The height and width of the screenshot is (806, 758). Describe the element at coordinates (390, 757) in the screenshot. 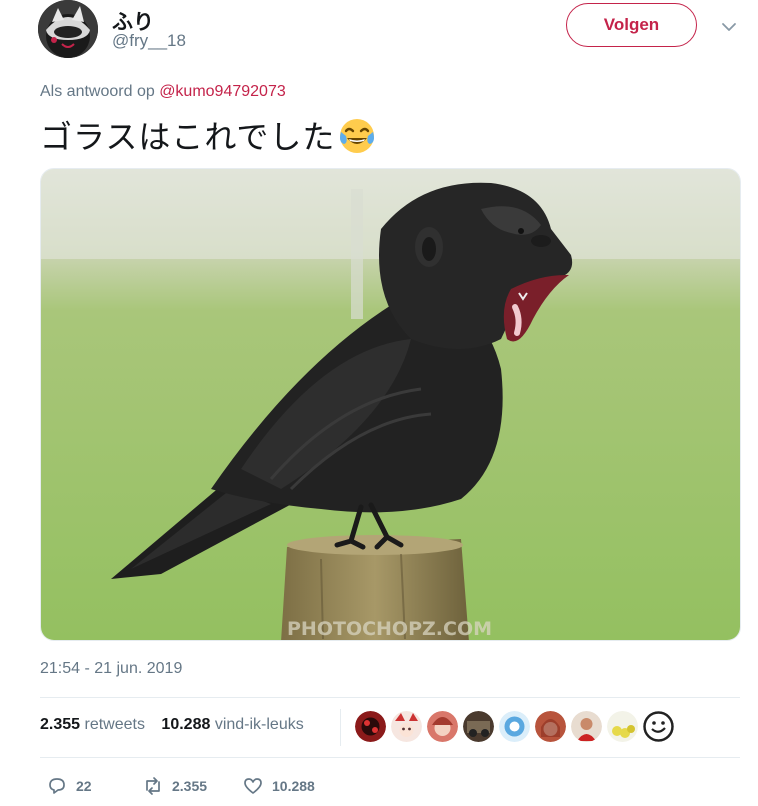

I see `divider-bottom` at that location.